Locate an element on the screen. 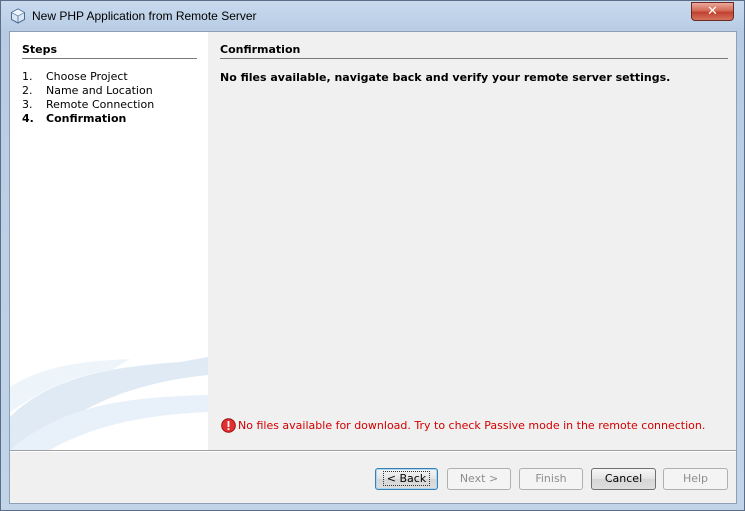 The image size is (745, 511). help-button-label: Help is located at coordinates (695, 478).